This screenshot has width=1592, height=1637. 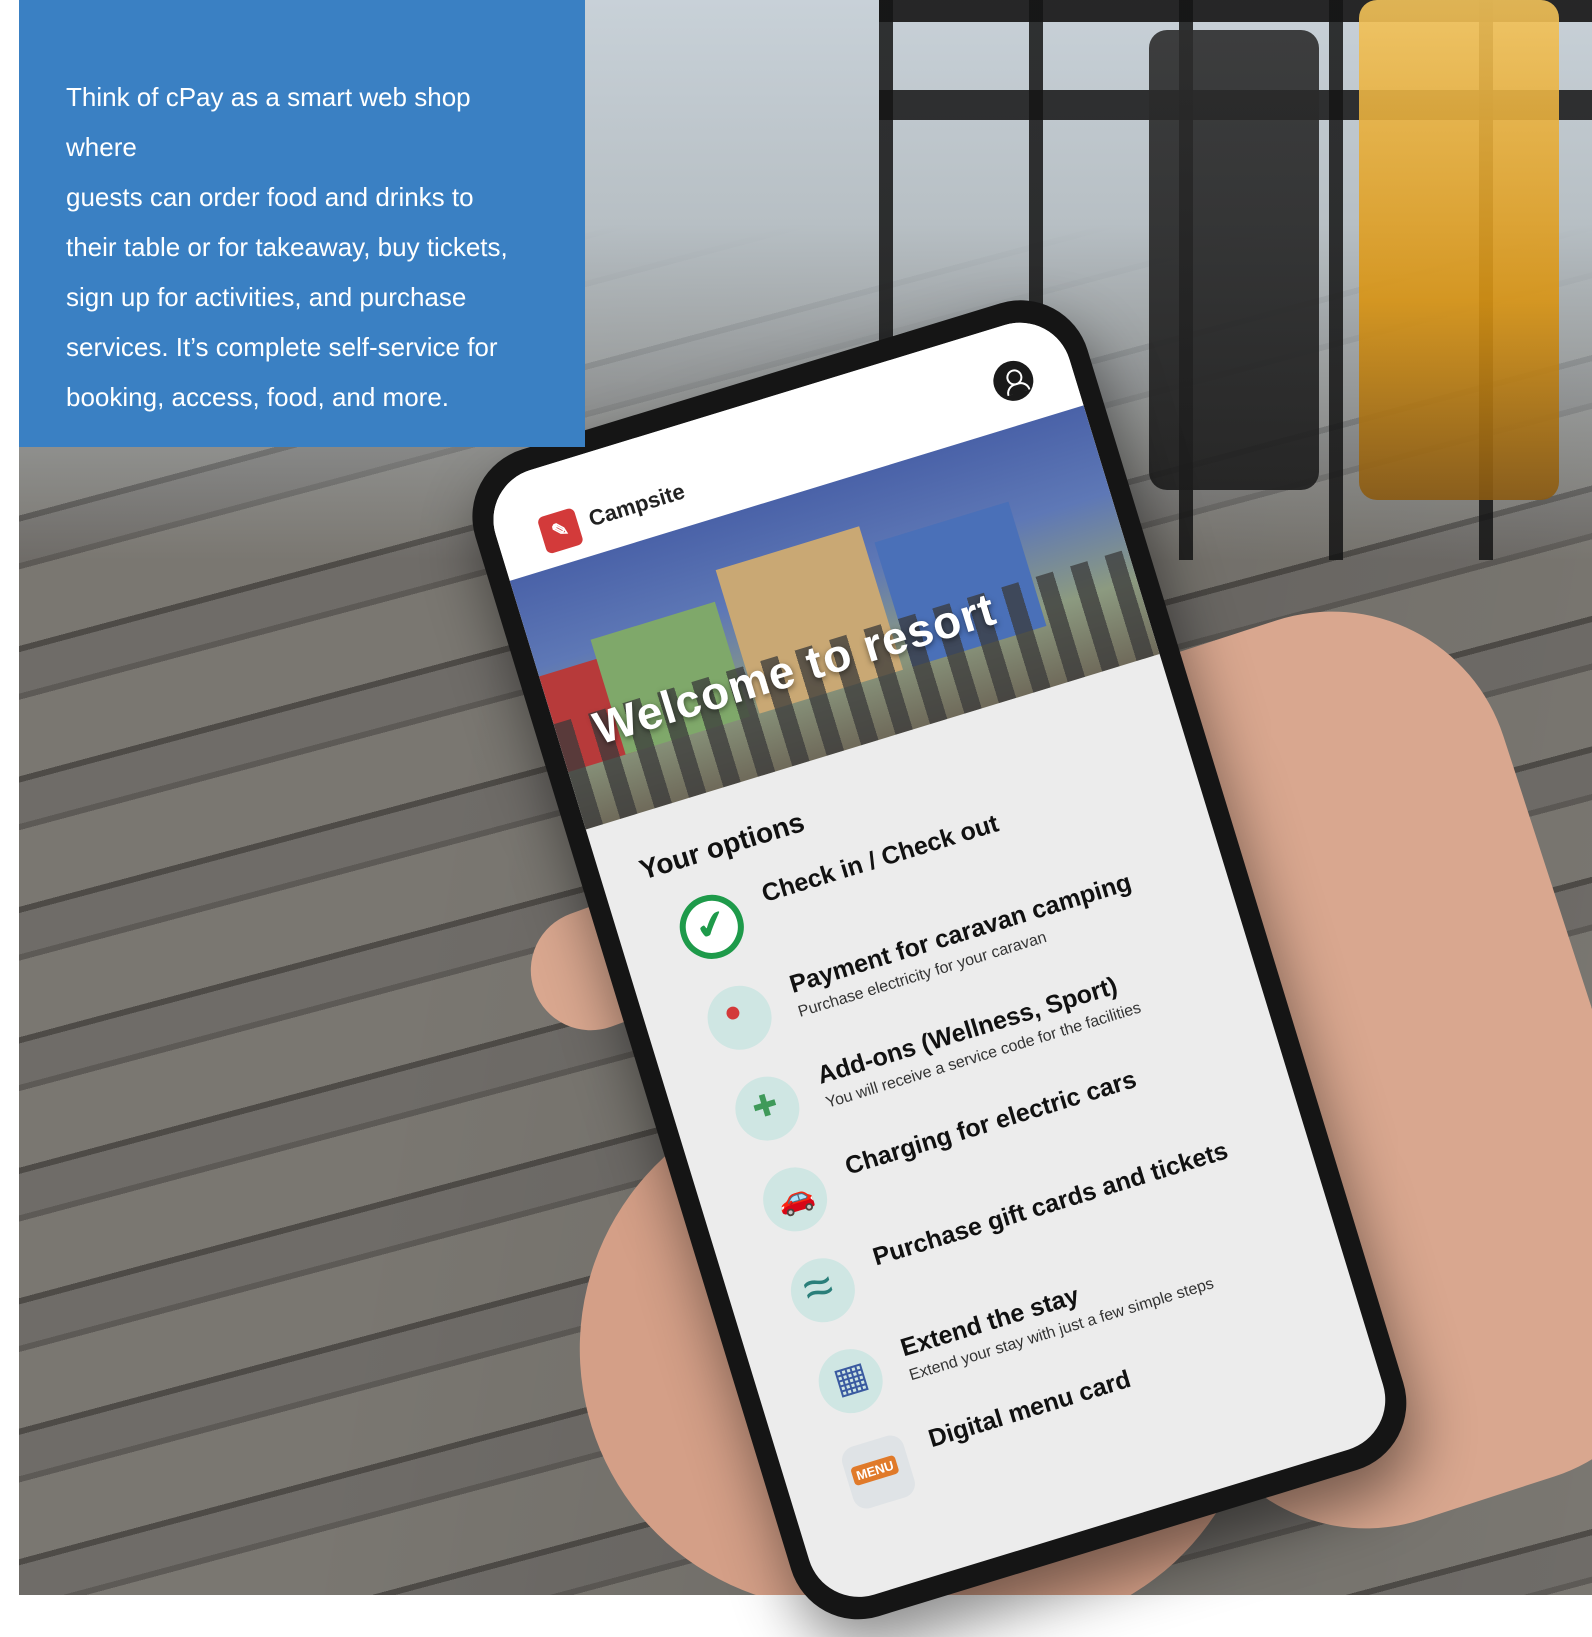 I want to click on electric-car-icon, so click(x=795, y=1199).